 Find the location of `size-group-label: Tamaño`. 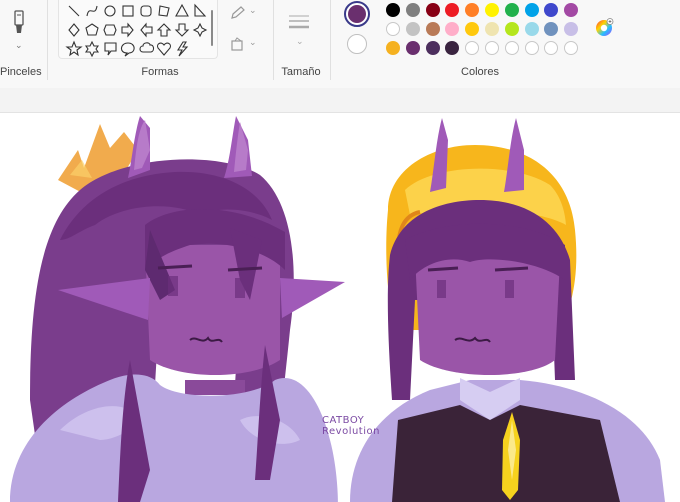

size-group-label: Tamaño is located at coordinates (301, 72).